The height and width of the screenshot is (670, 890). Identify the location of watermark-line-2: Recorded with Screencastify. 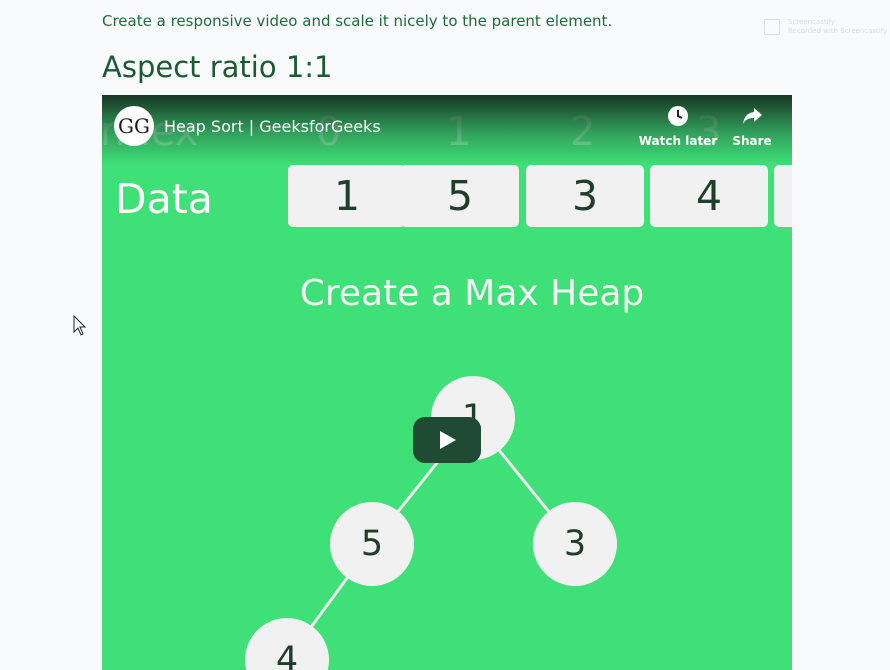
(838, 31).